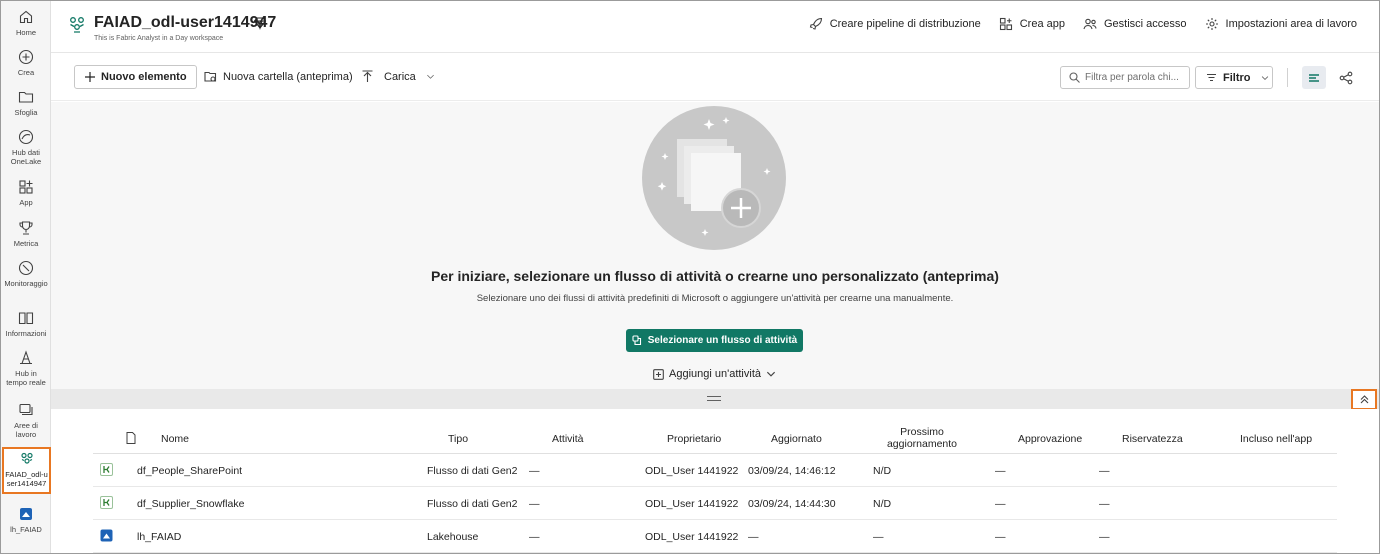 Image resolution: width=1380 pixels, height=554 pixels. Describe the element at coordinates (26, 228) in the screenshot. I see `trophy-icon` at that location.